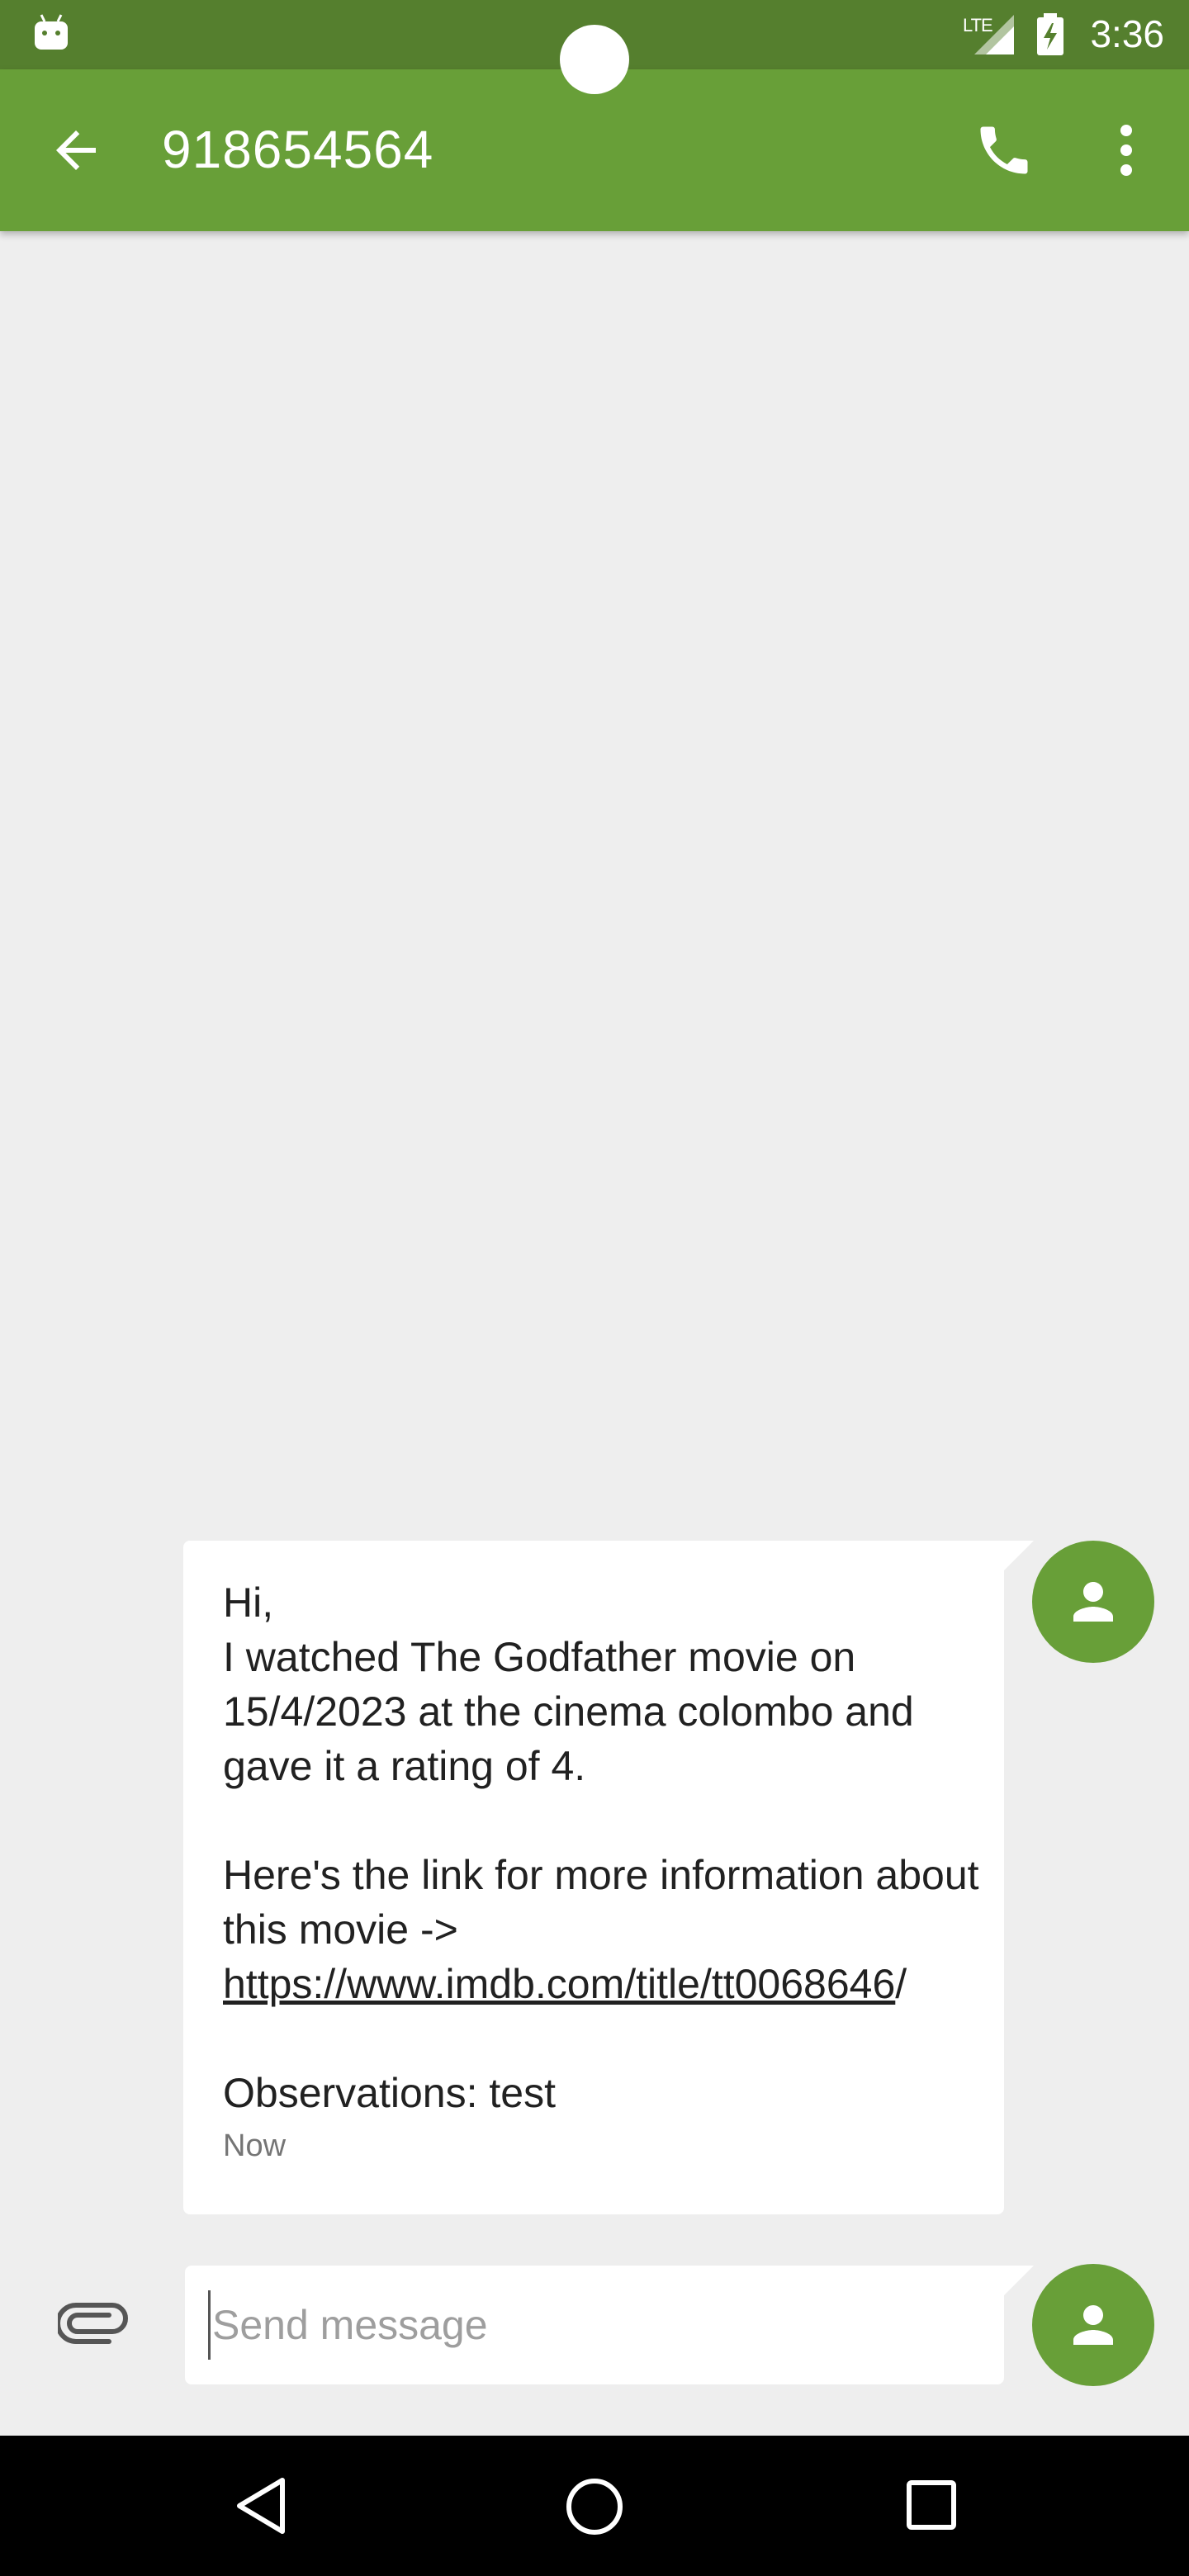 Image resolution: width=1189 pixels, height=2576 pixels. I want to click on nav-recents-icon, so click(931, 2507).